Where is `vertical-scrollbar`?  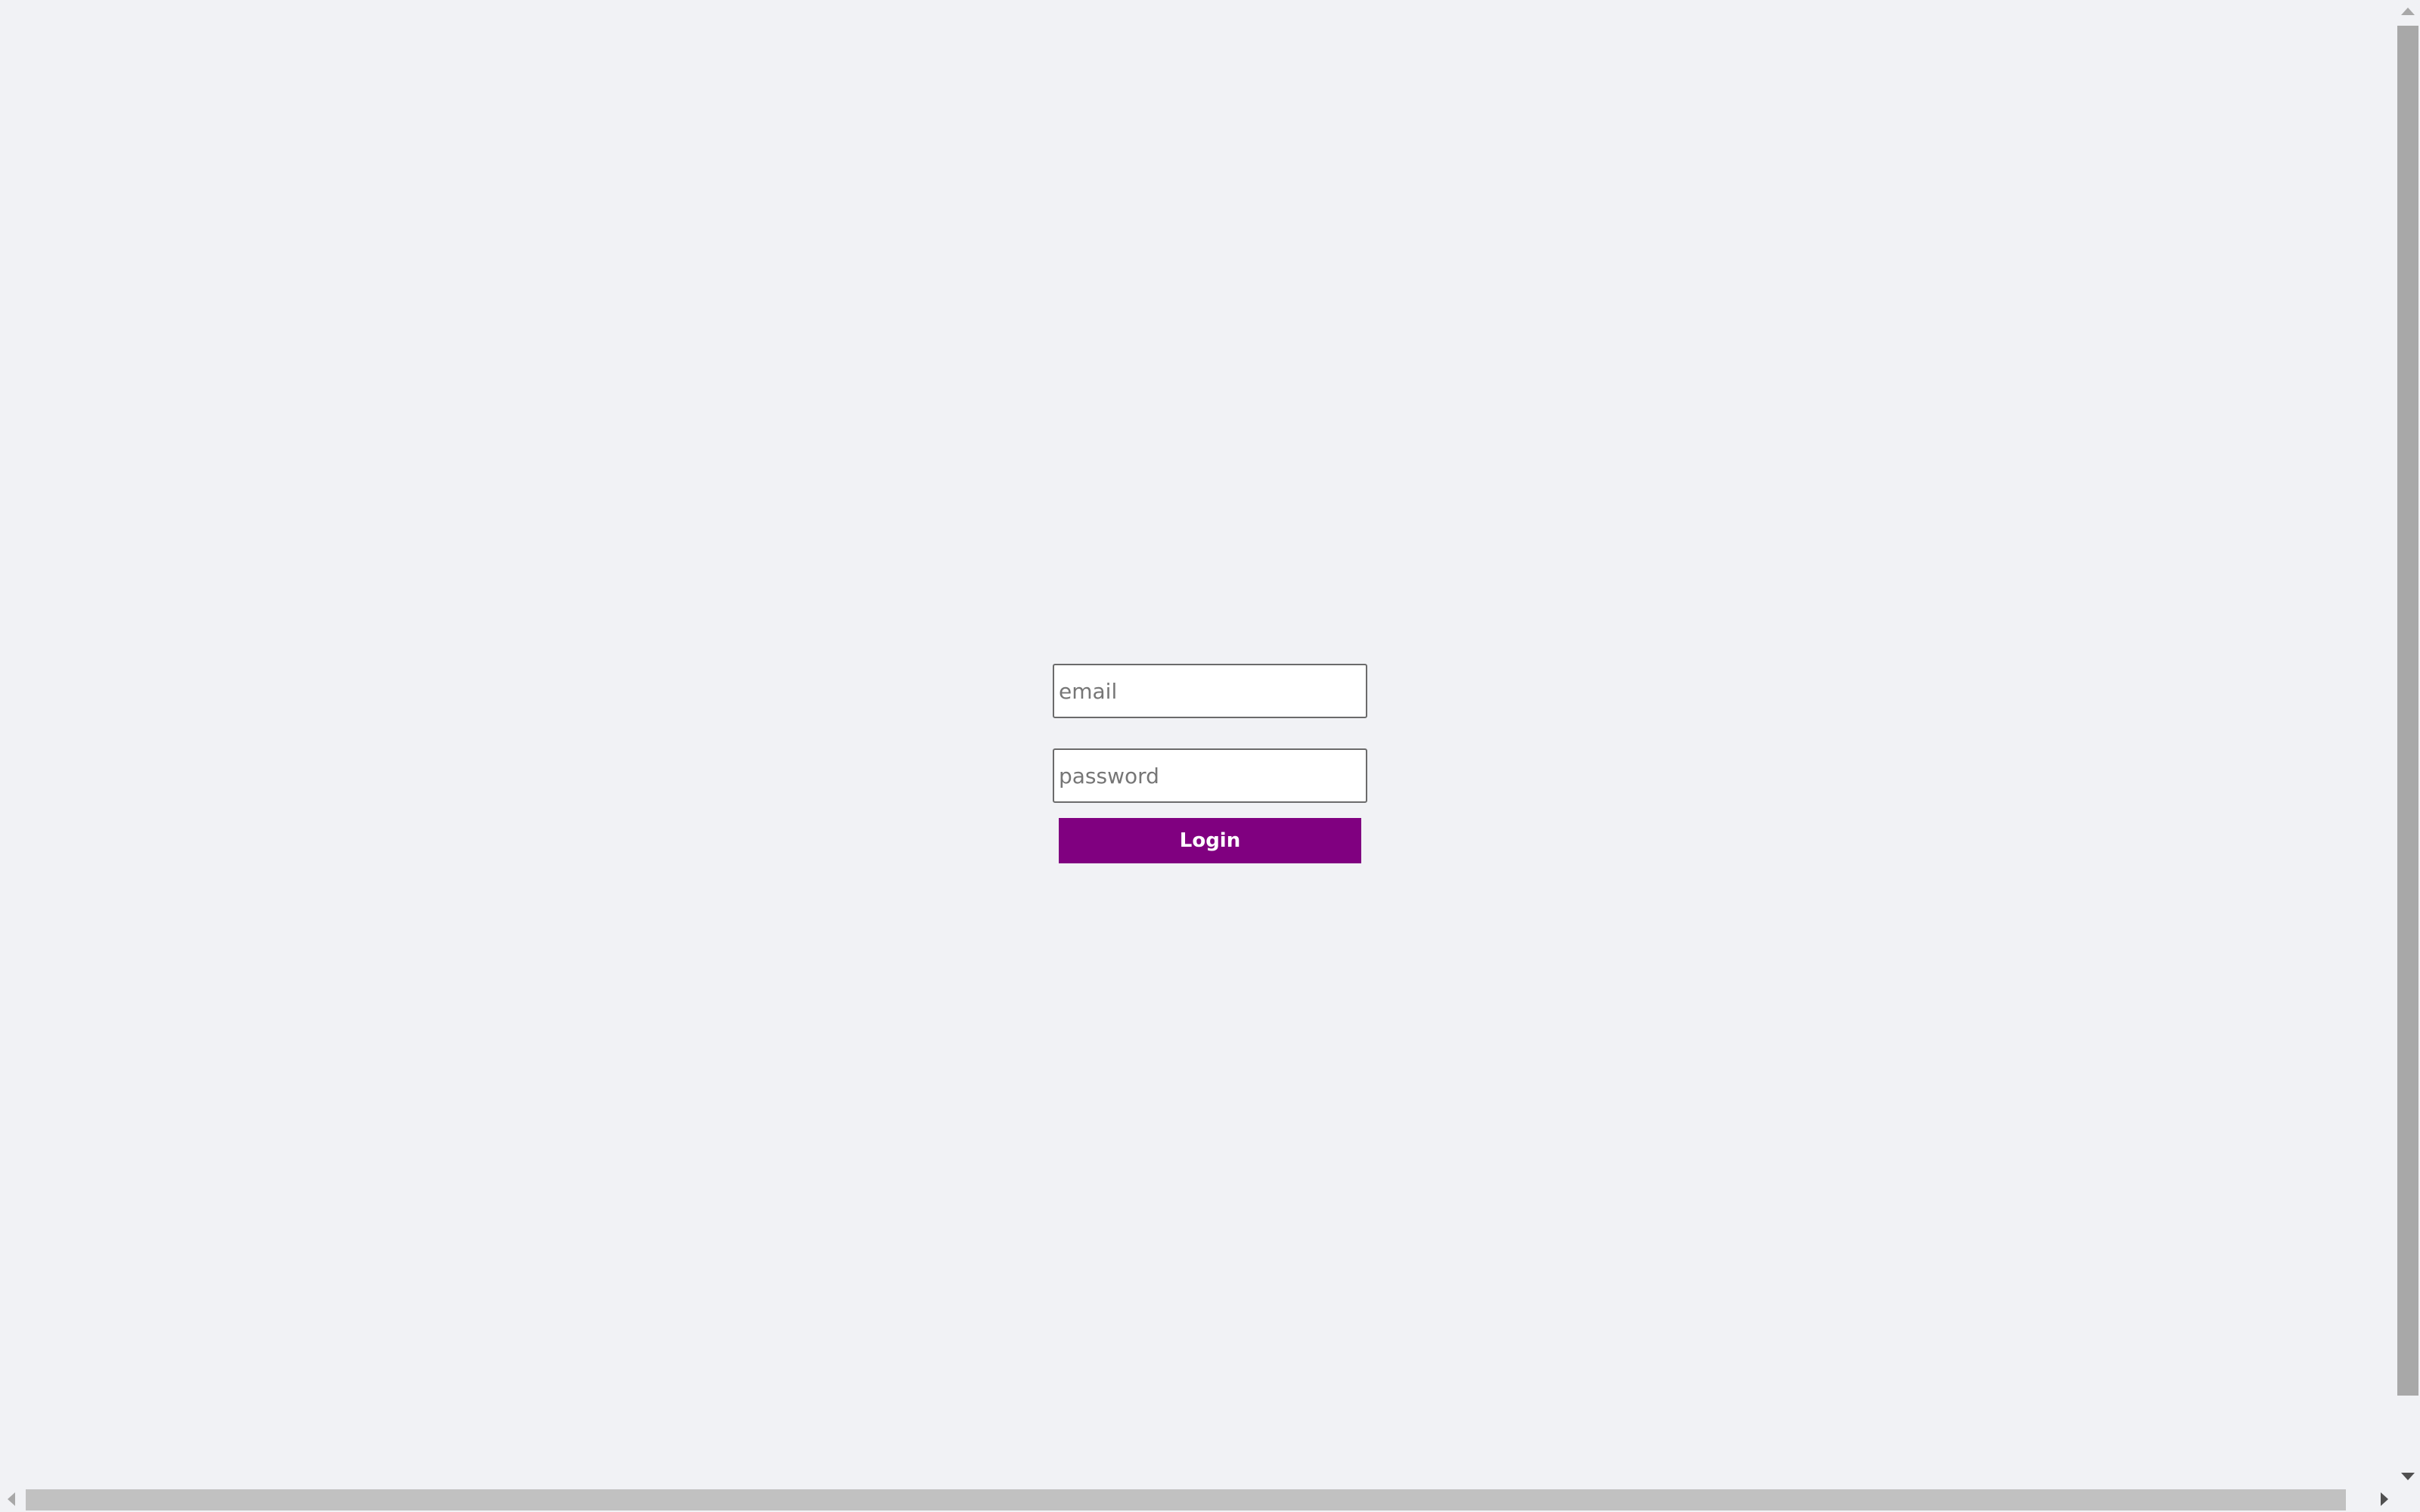
vertical-scrollbar is located at coordinates (2407, 743).